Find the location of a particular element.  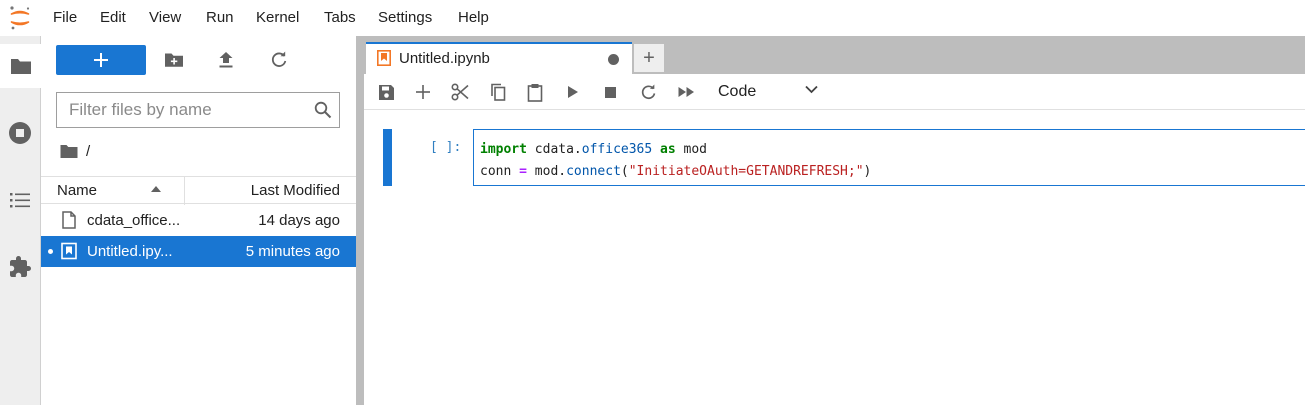

menu-kernel: Kernel is located at coordinates (277, 17).